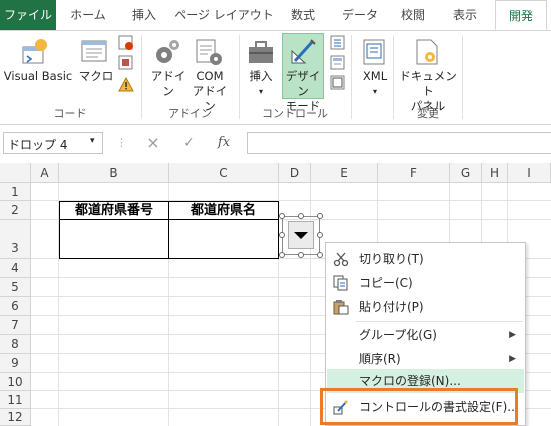 The width and height of the screenshot is (551, 426). What do you see at coordinates (425, 359) in the screenshot?
I see `menu-item-order: 順序(R) ▶` at bounding box center [425, 359].